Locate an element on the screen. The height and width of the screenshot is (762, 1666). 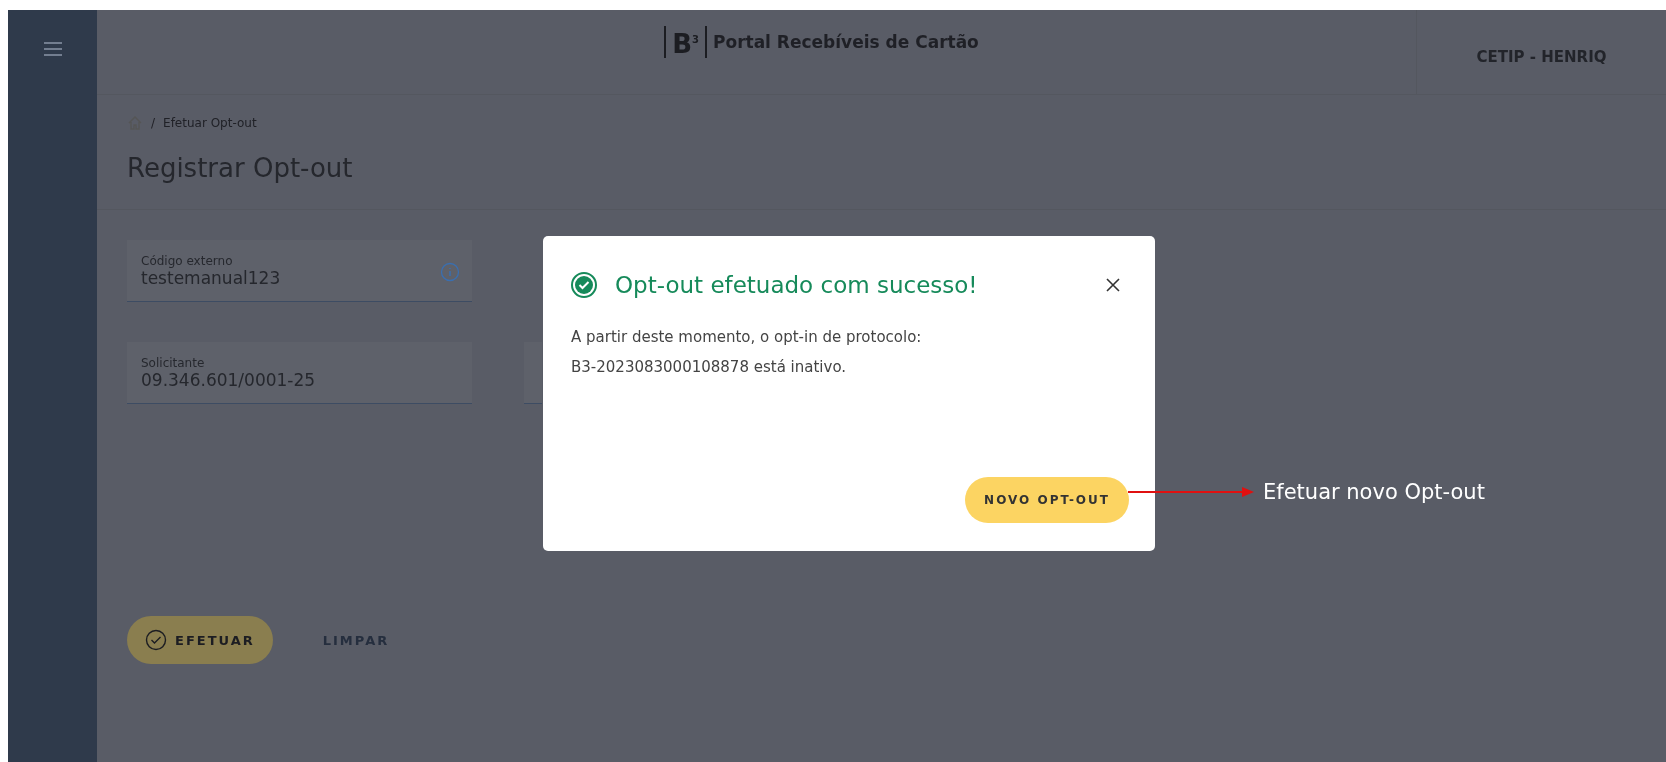
dialog-title: Opt-out efetuado com sucesso! is located at coordinates (797, 285).